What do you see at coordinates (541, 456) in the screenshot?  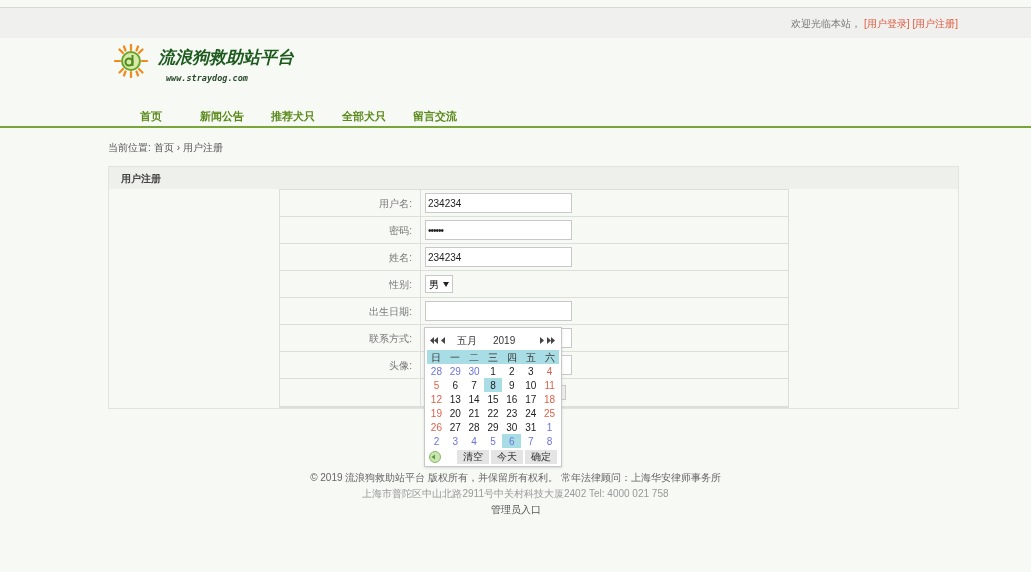 I see `calendar-button: 确定` at bounding box center [541, 456].